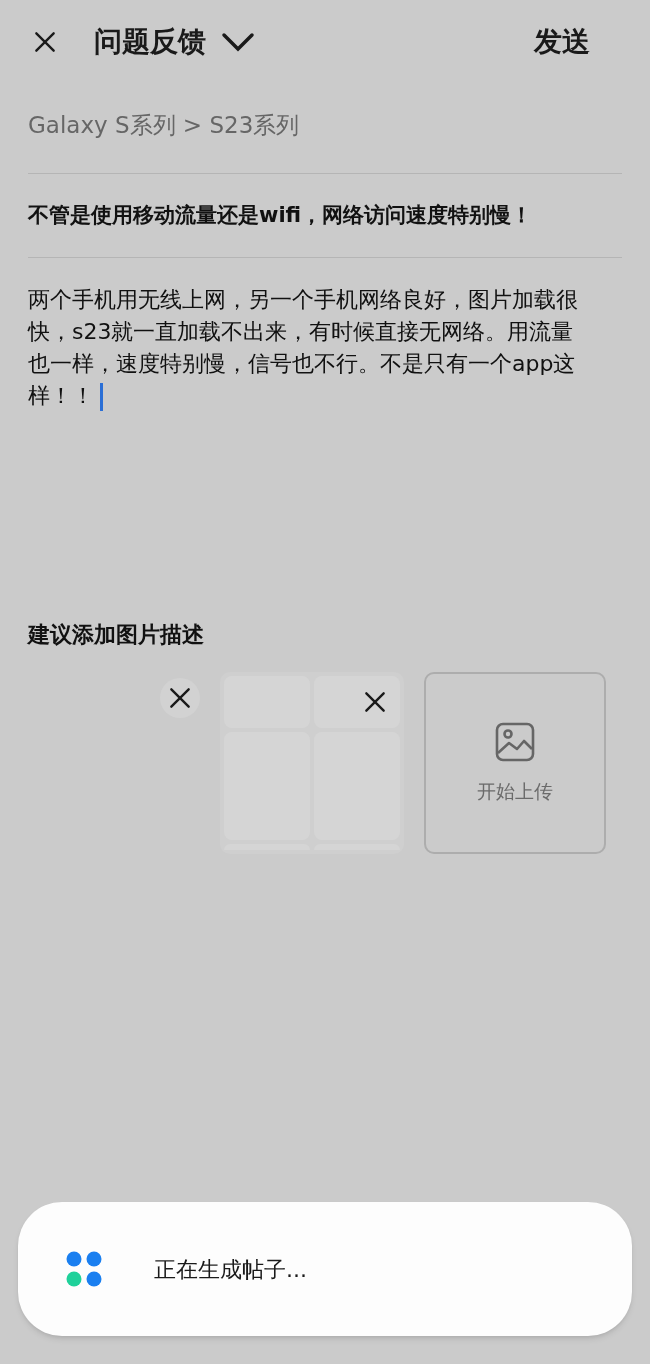 Image resolution: width=650 pixels, height=1364 pixels. What do you see at coordinates (325, 141) in the screenshot?
I see `breadcrumb: Galaxy S系列 > S23系列` at bounding box center [325, 141].